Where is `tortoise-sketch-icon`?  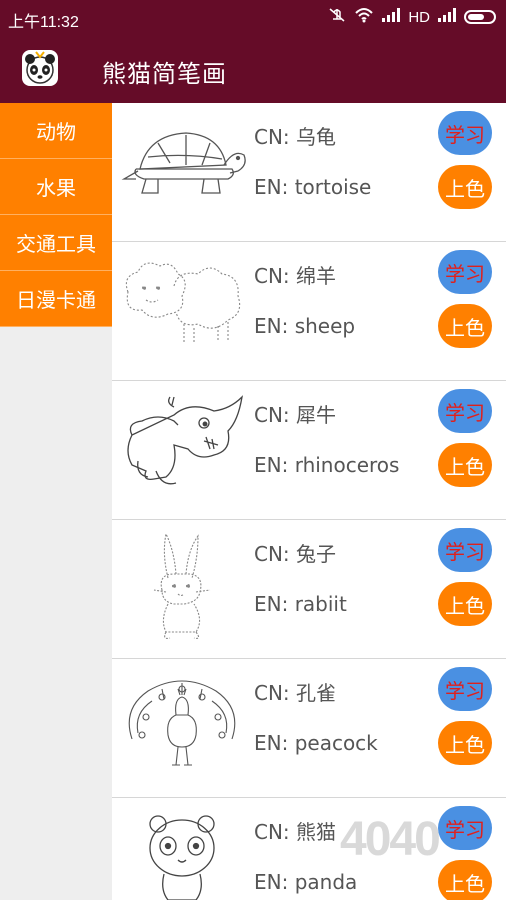 tortoise-sketch-icon is located at coordinates (182, 172).